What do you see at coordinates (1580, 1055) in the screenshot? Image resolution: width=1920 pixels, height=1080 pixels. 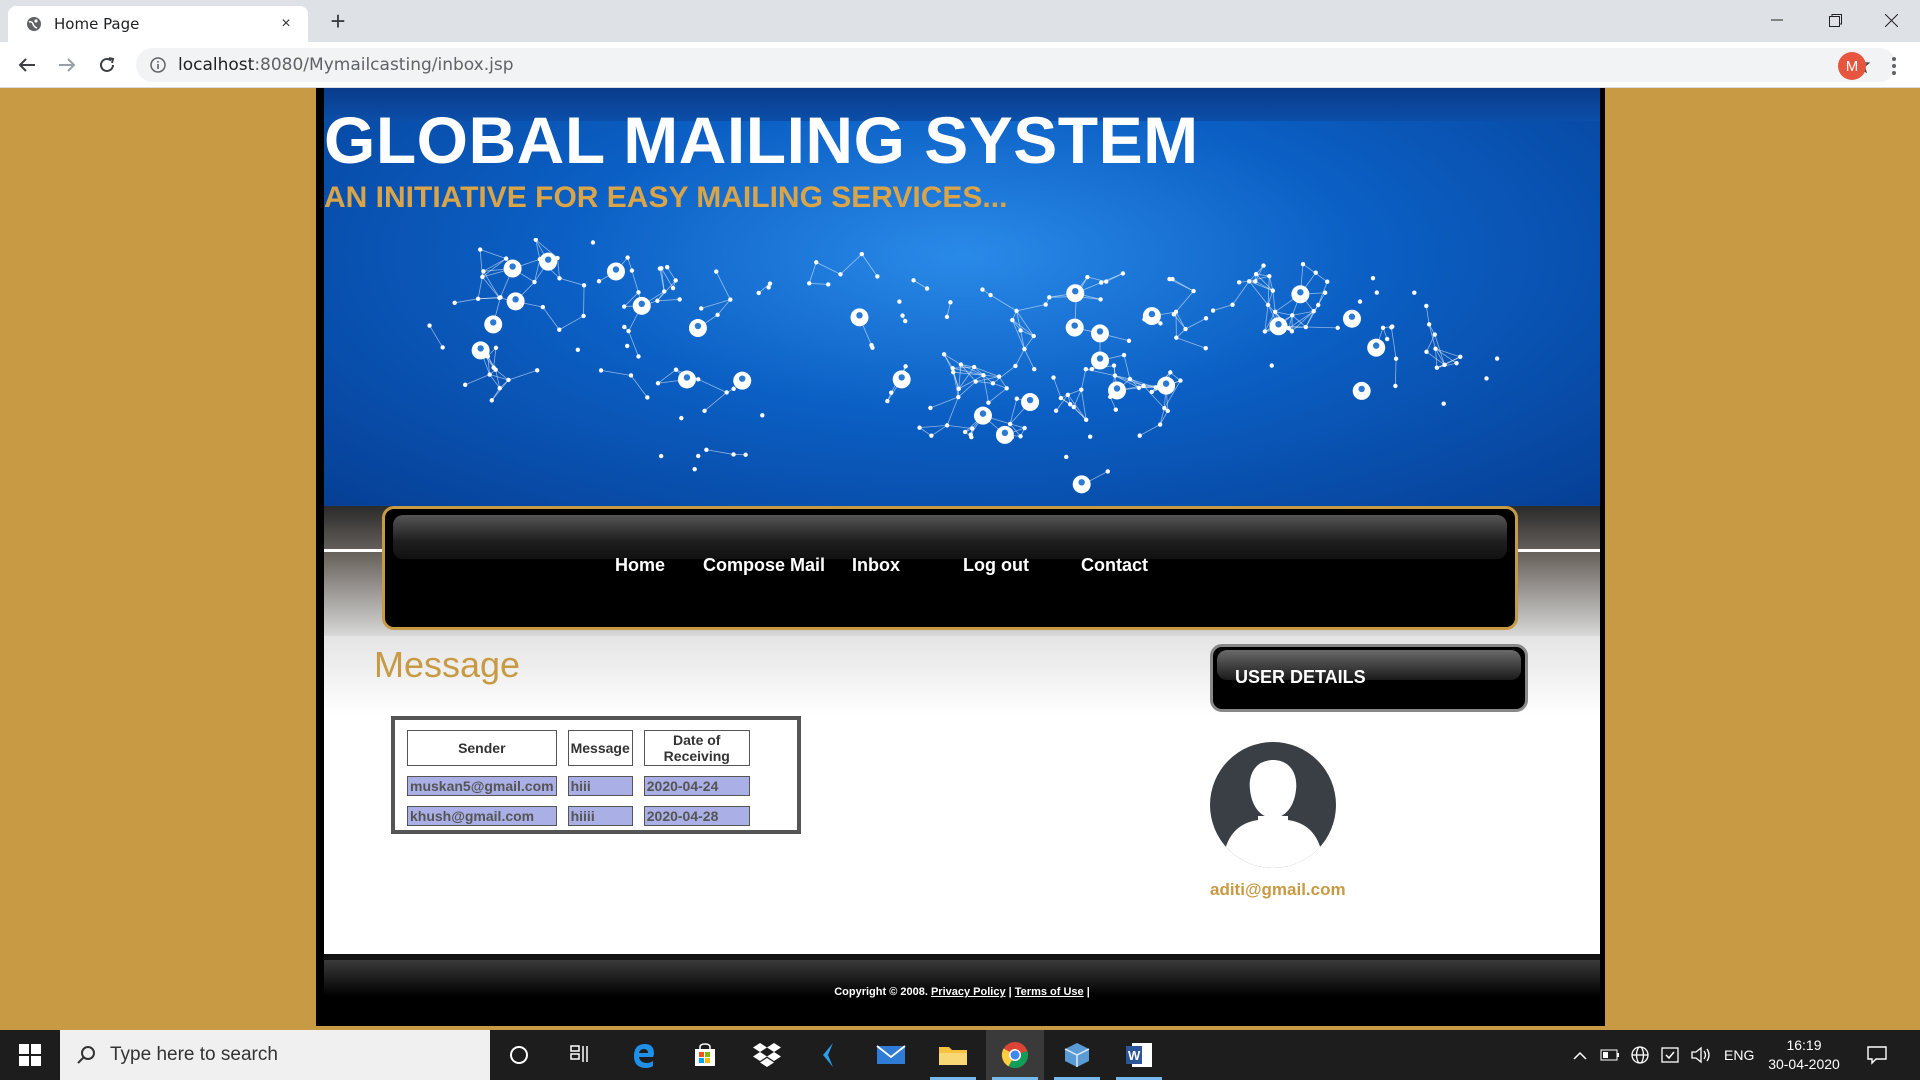 I see `show-hidden-icons-icon` at bounding box center [1580, 1055].